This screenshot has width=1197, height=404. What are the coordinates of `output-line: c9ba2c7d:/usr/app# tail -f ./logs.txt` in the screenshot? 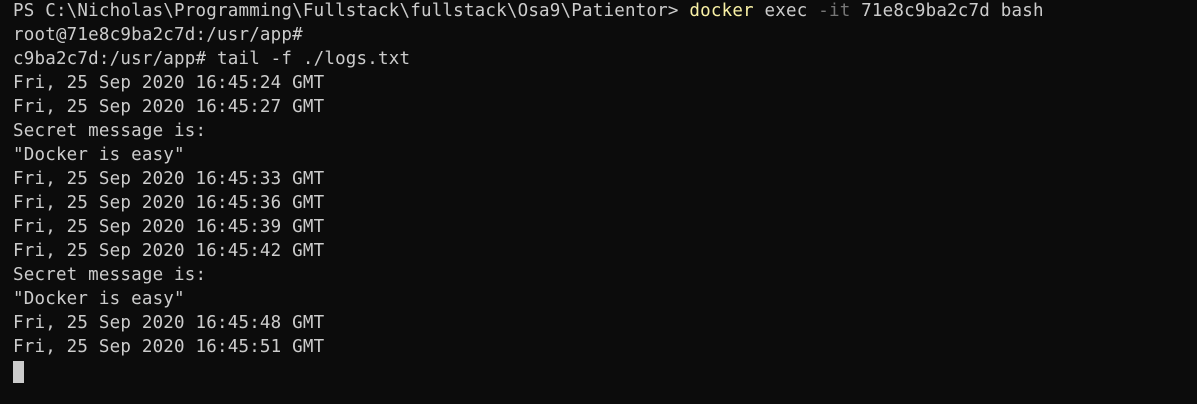 It's located at (212, 59).